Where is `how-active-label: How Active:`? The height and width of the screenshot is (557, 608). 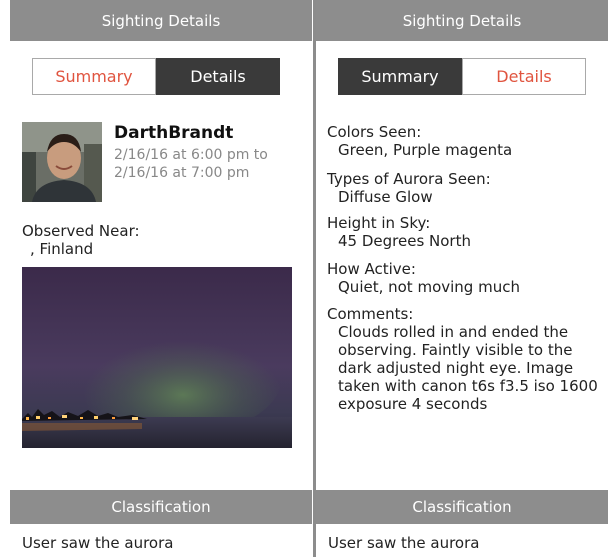 how-active-label: How Active: is located at coordinates (371, 269).